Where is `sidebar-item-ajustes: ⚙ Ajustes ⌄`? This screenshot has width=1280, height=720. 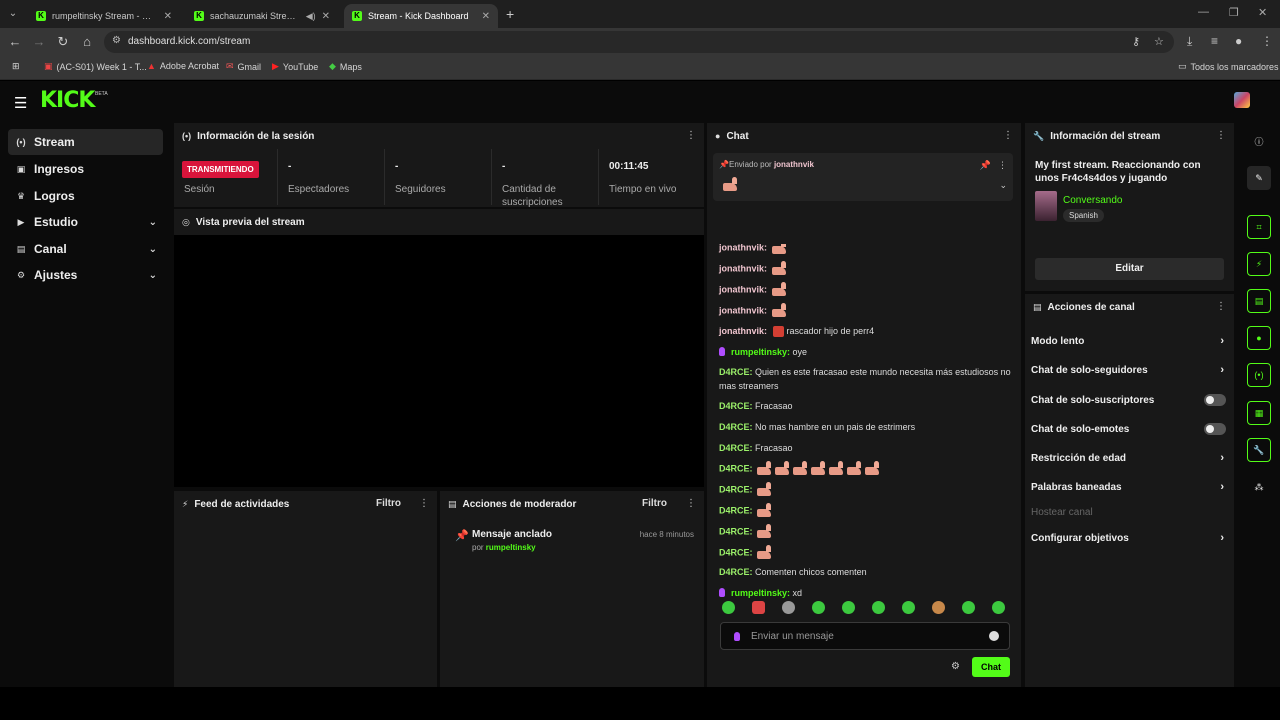
sidebar-item-ajustes: ⚙ Ajustes ⌄ is located at coordinates (85, 275).